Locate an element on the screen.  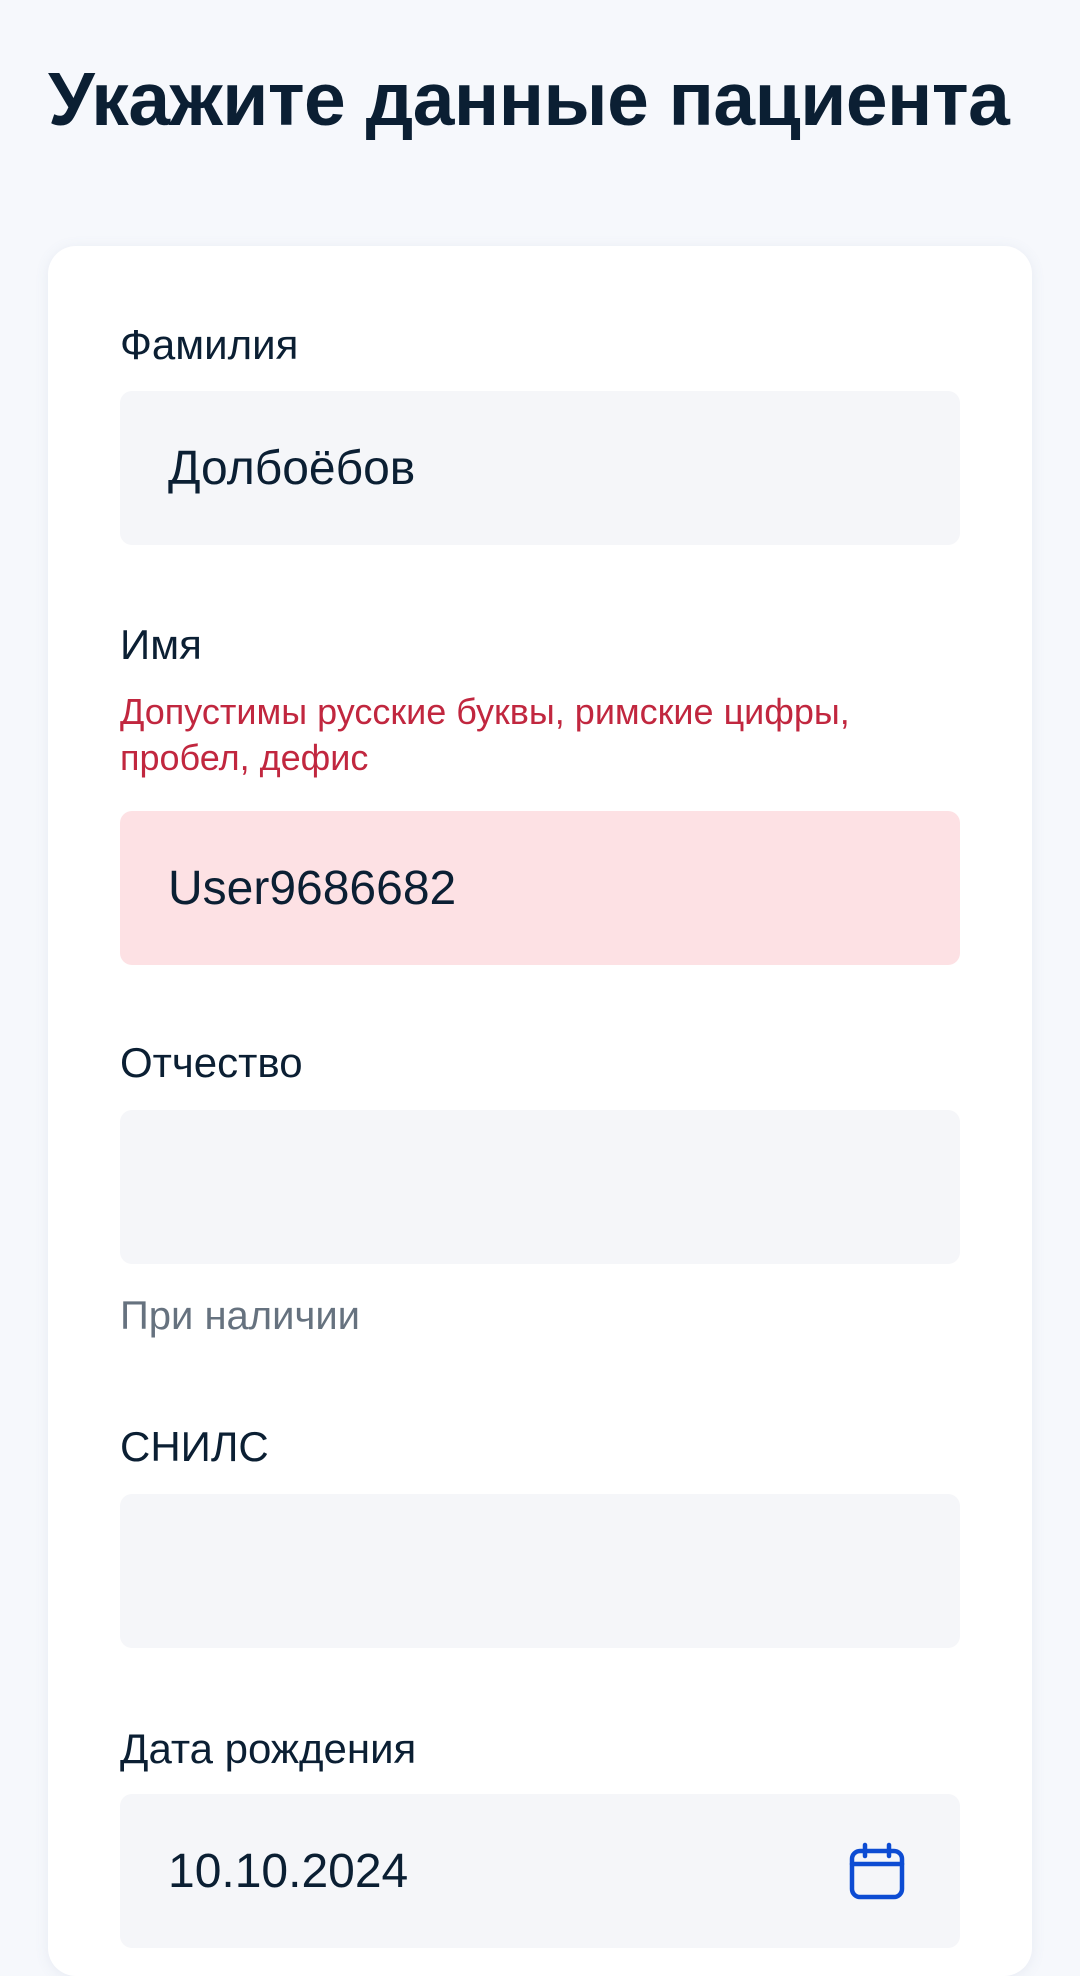
page-title: Укажите данные пациента is located at coordinates (529, 99).